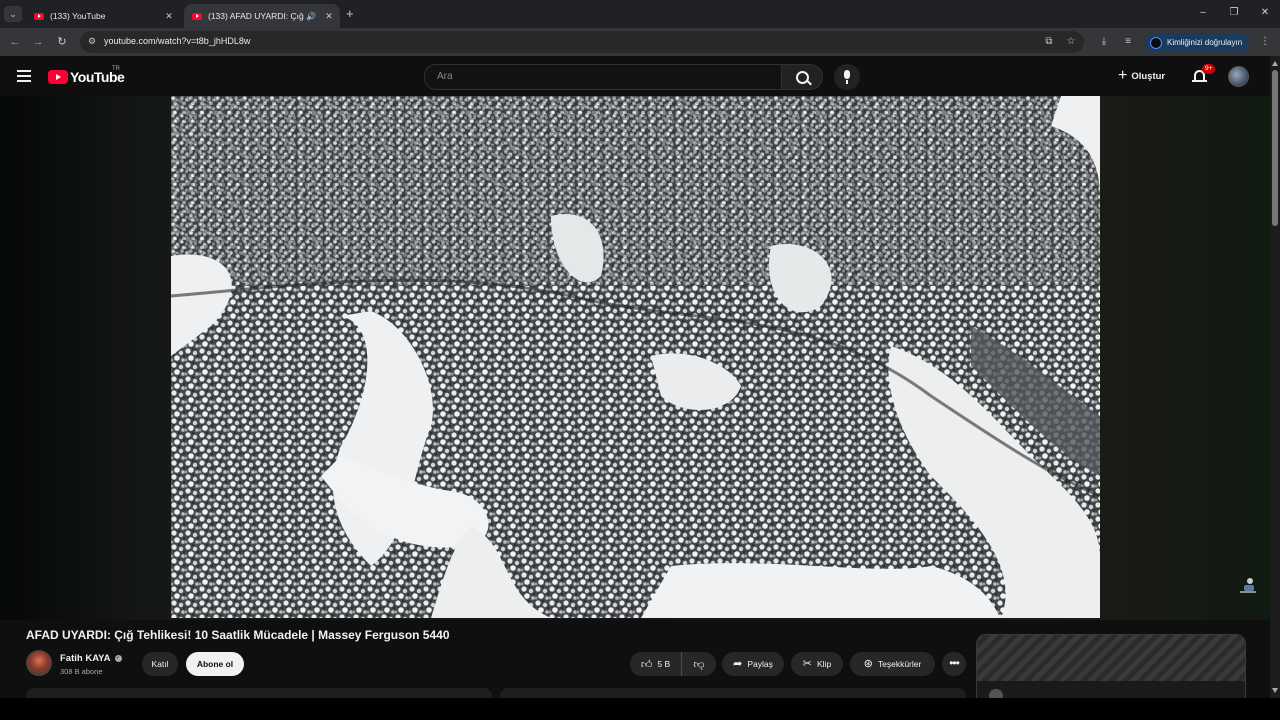 This screenshot has width=1280, height=720. I want to click on country-code: TR, so click(116, 69).